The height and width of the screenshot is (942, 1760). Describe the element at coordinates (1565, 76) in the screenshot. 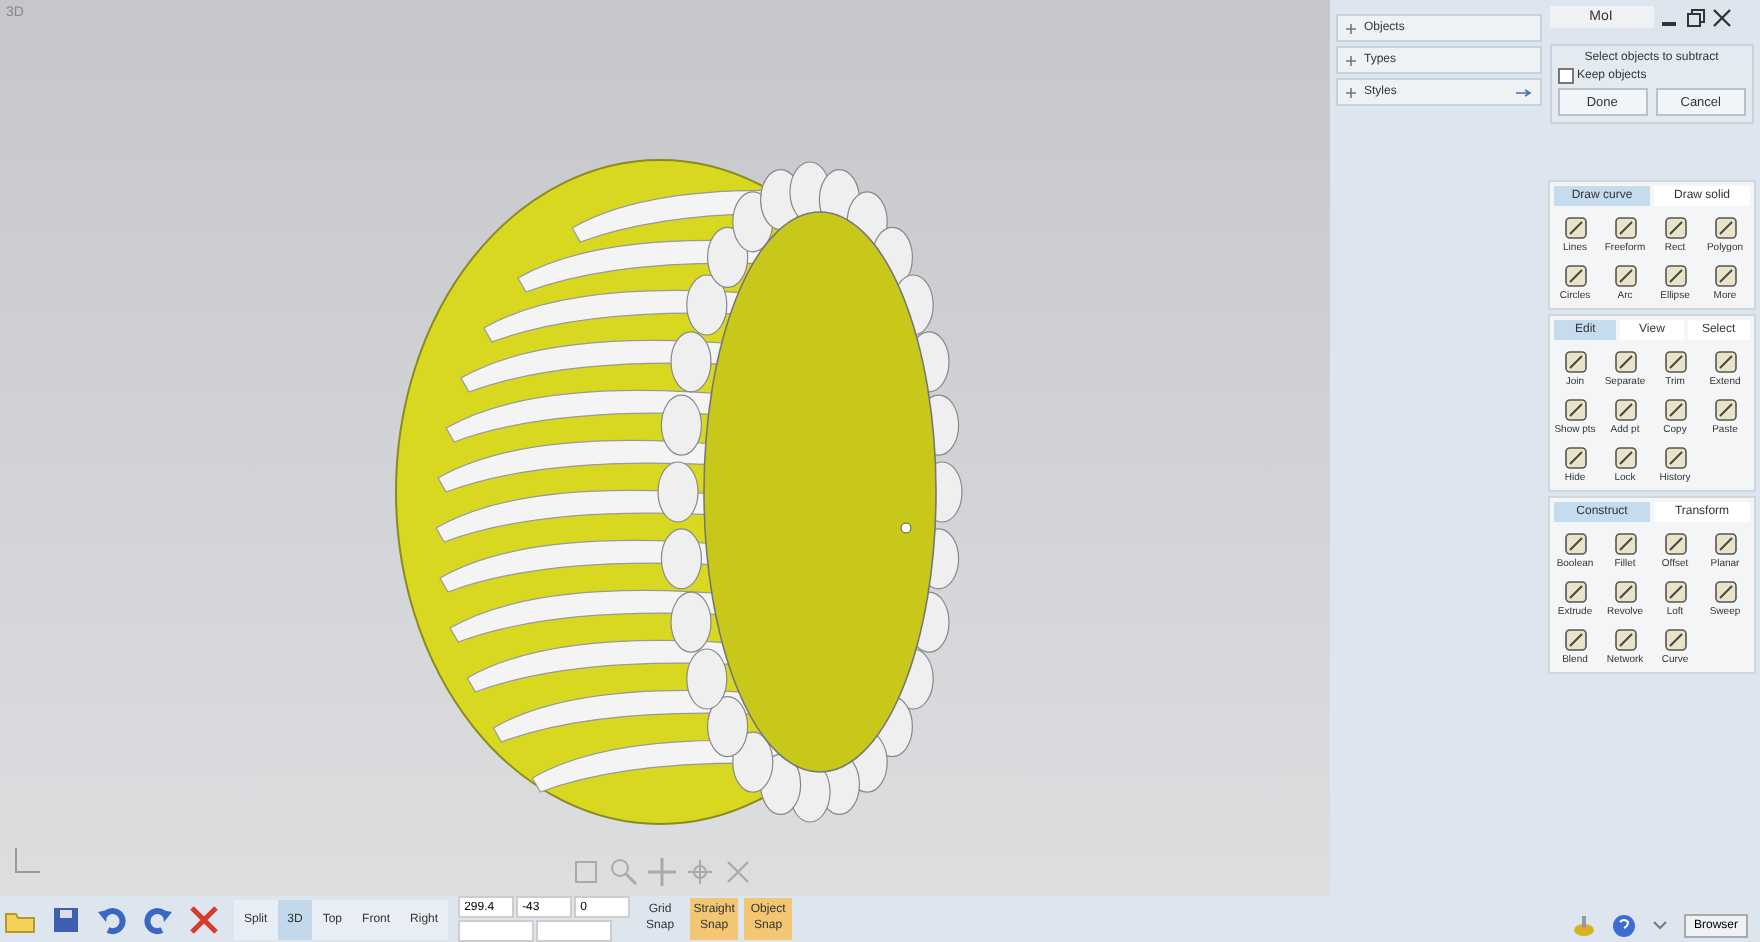

I see `checkbox` at that location.